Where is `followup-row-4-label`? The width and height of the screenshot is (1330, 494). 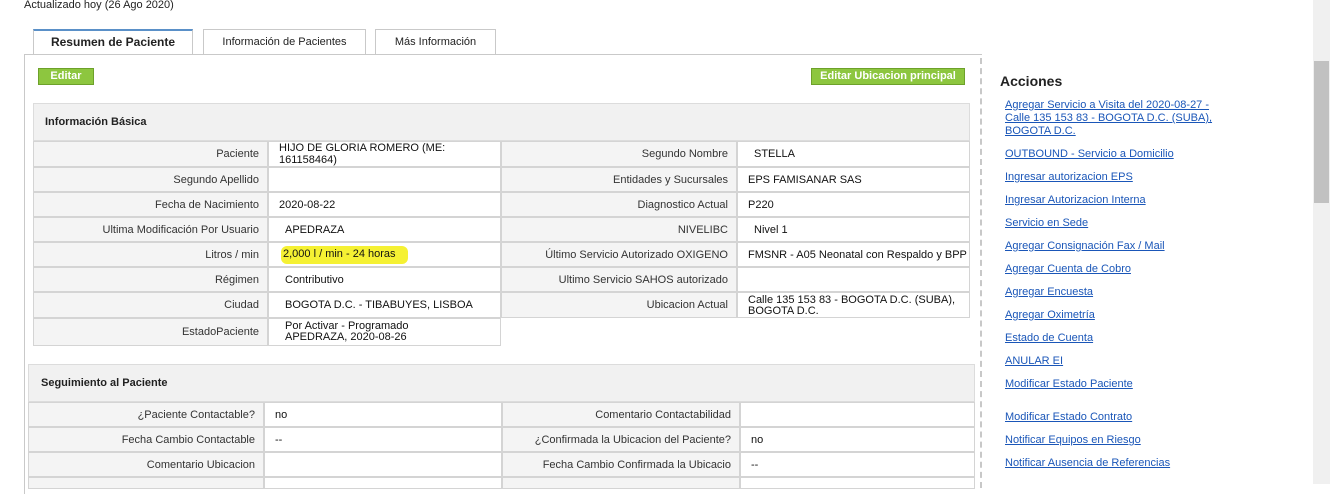
followup-row-4-label is located at coordinates (146, 483).